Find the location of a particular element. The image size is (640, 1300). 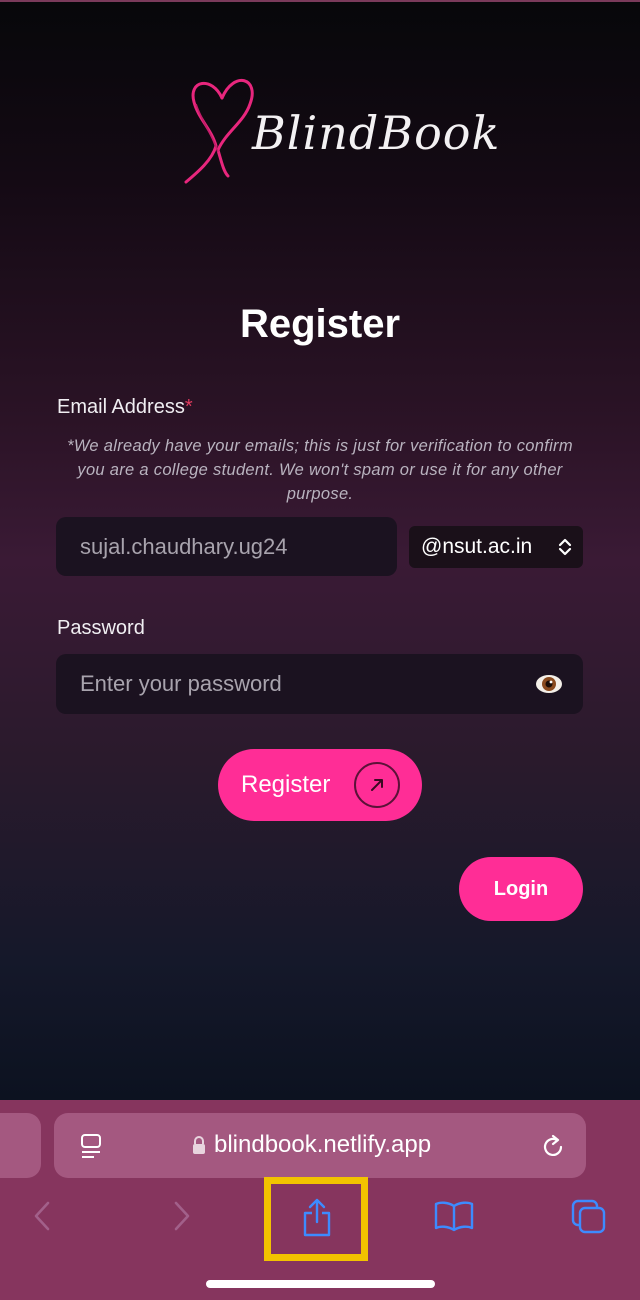

password-label: Password is located at coordinates (101, 628).